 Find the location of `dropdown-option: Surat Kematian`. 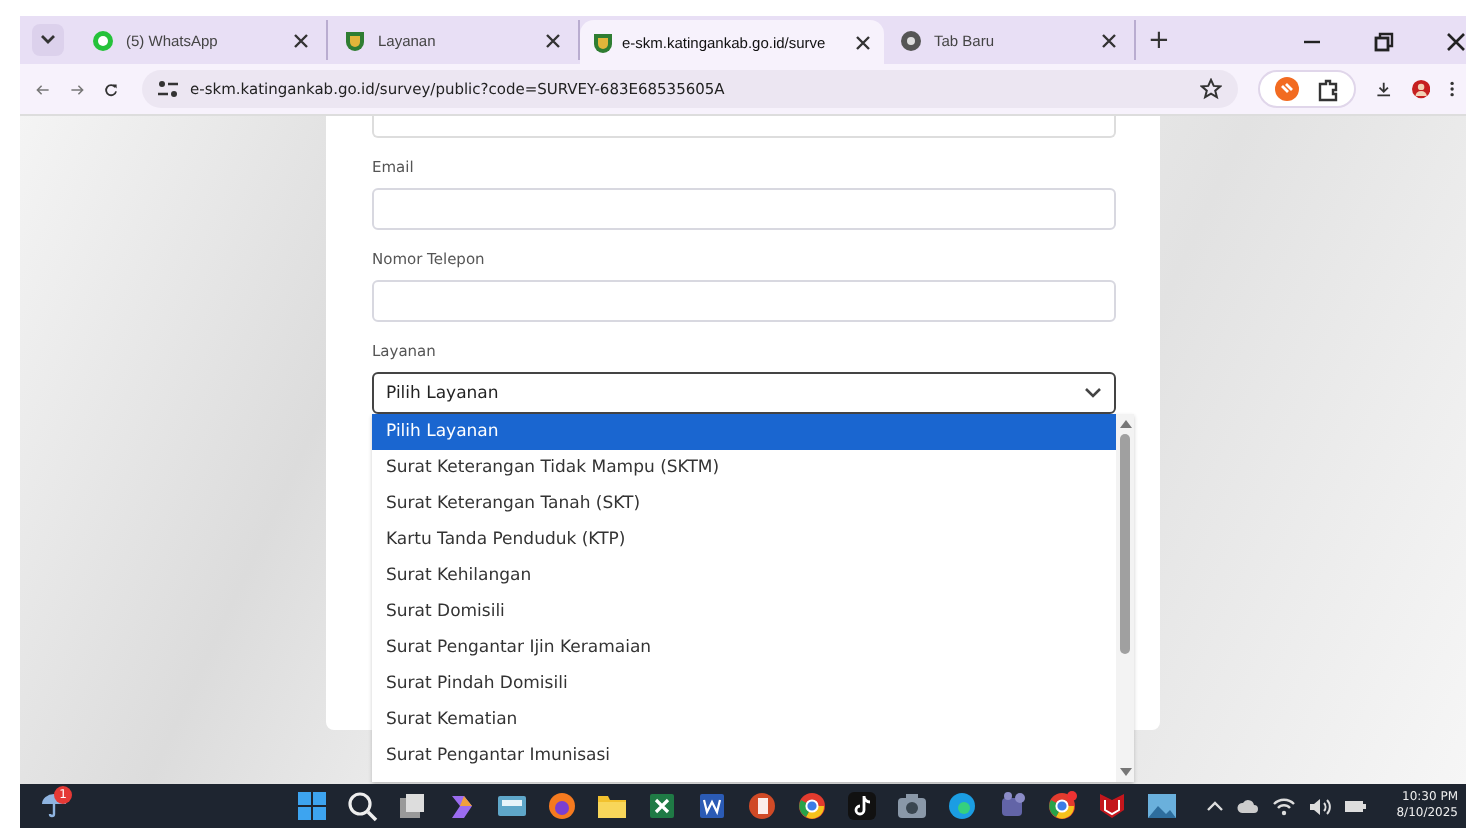

dropdown-option: Surat Kematian is located at coordinates (744, 720).